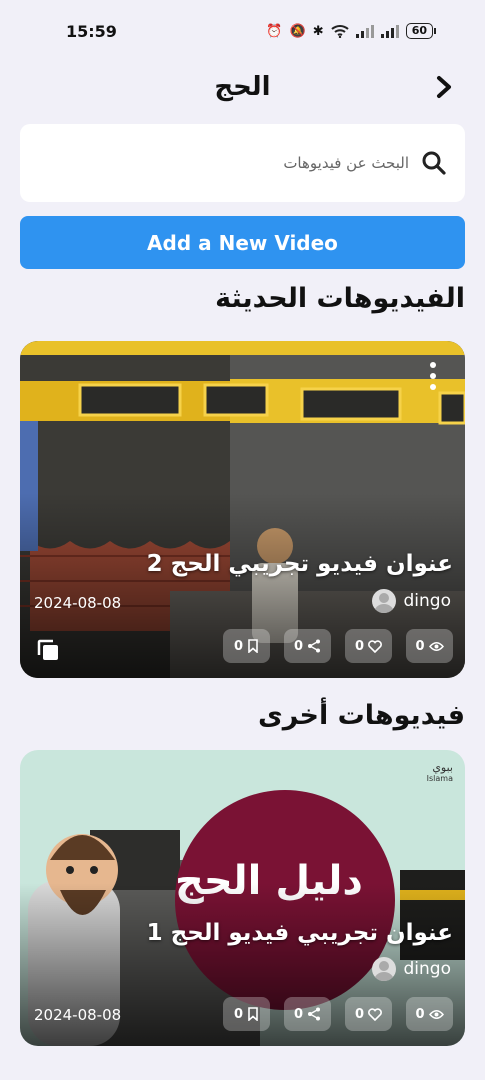 This screenshot has width=485, height=1080. What do you see at coordinates (351, 31) in the screenshot?
I see `status-icons: ⏰ 🔕 ✱ 60` at bounding box center [351, 31].